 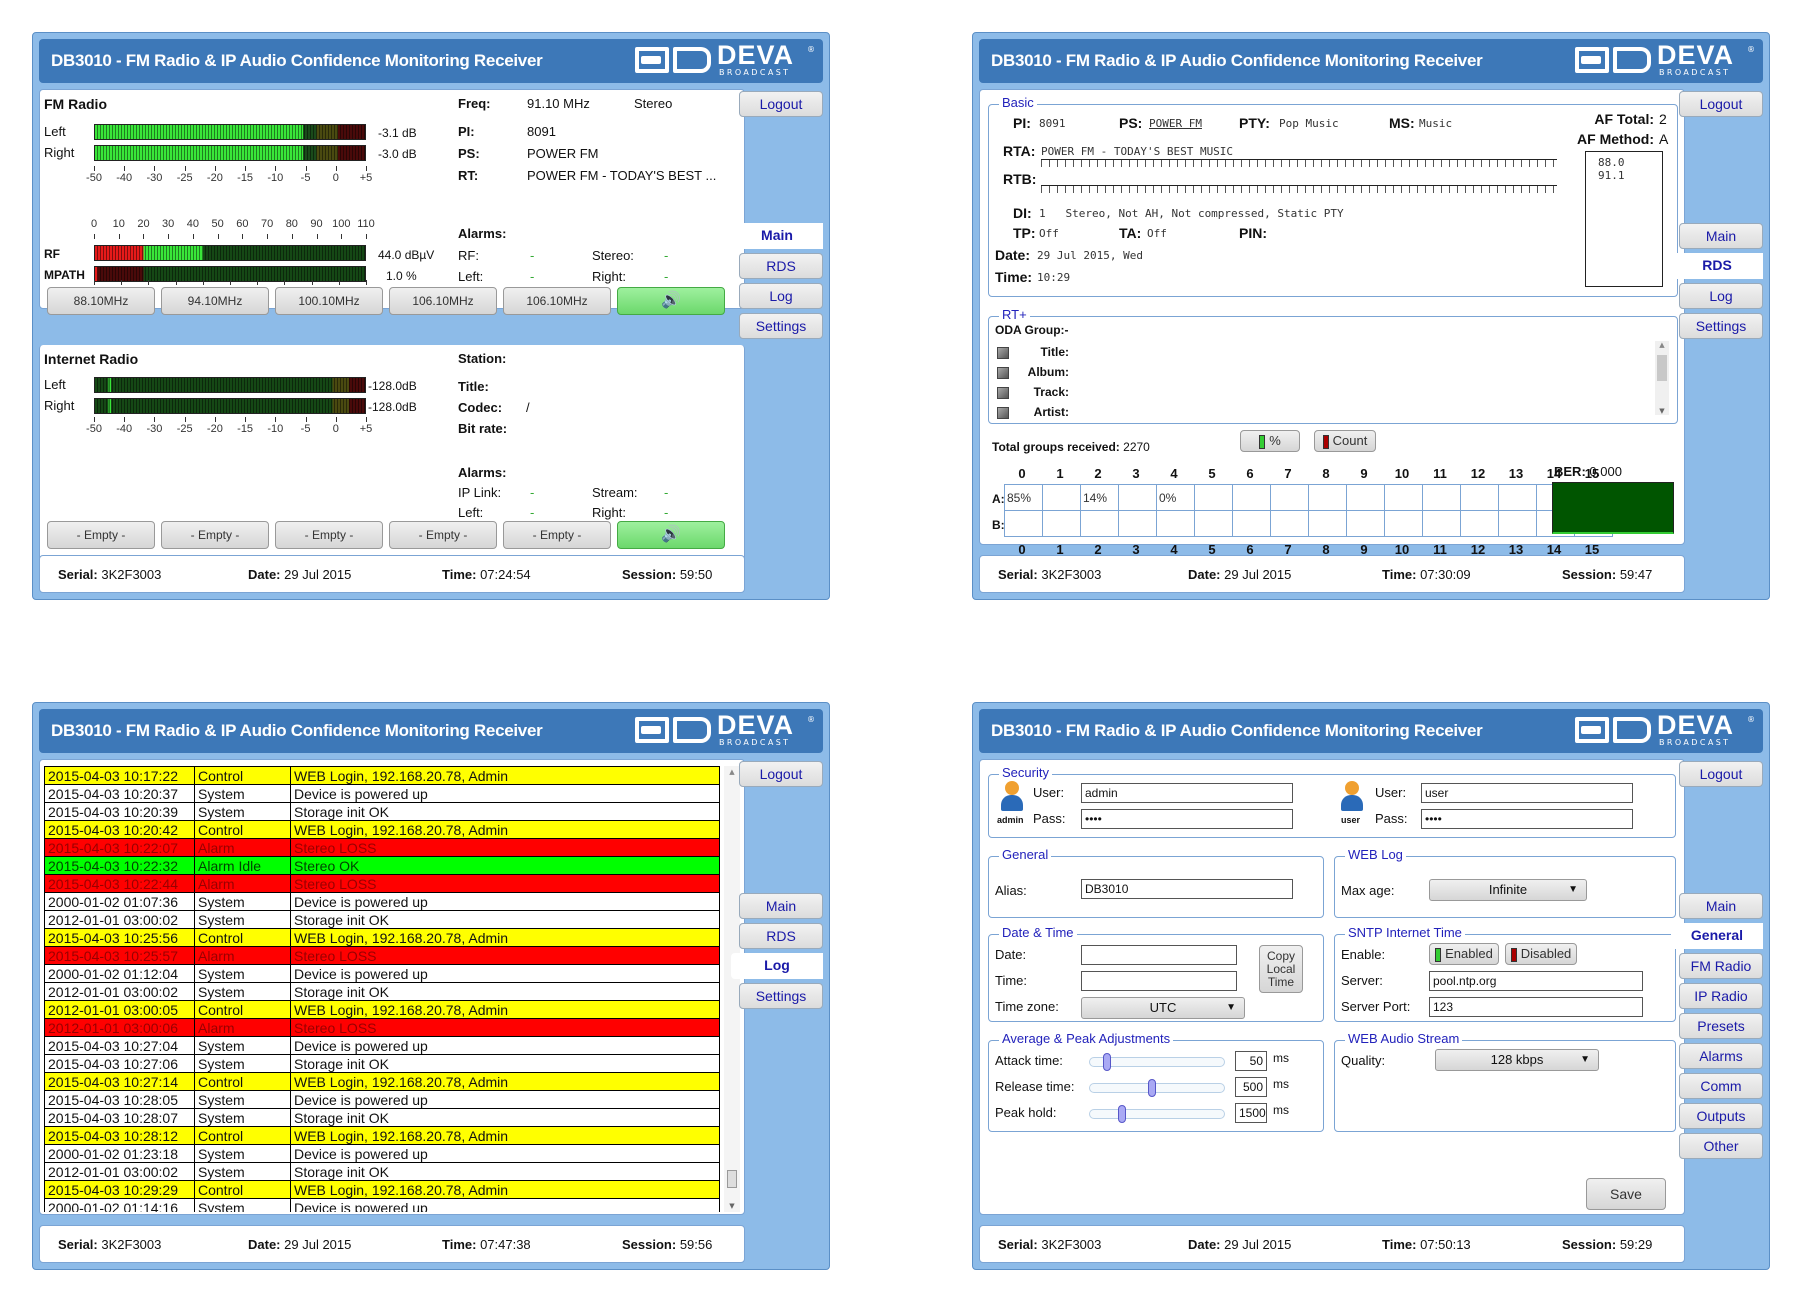 I want to click on scroll-thumb, so click(x=732, y=1179).